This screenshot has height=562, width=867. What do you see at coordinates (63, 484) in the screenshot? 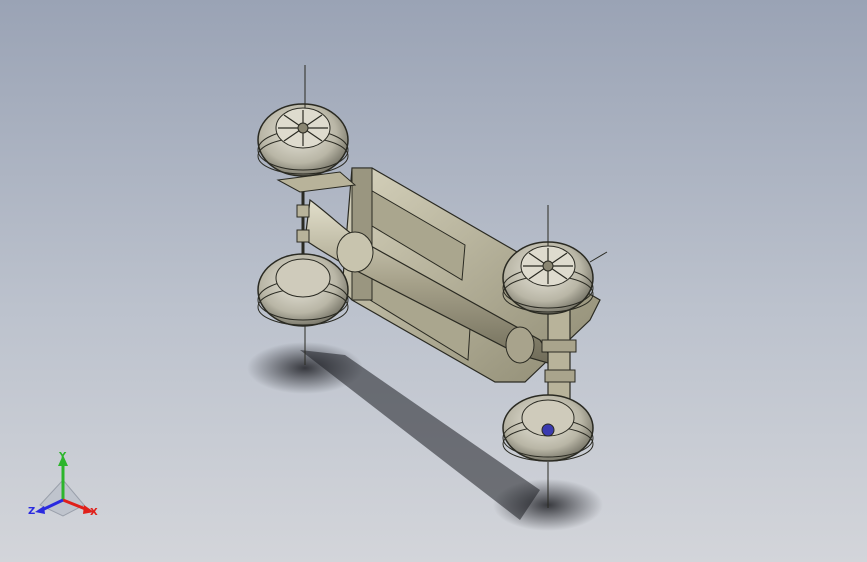
I see `axis-triad: Y X Z` at bounding box center [63, 484].